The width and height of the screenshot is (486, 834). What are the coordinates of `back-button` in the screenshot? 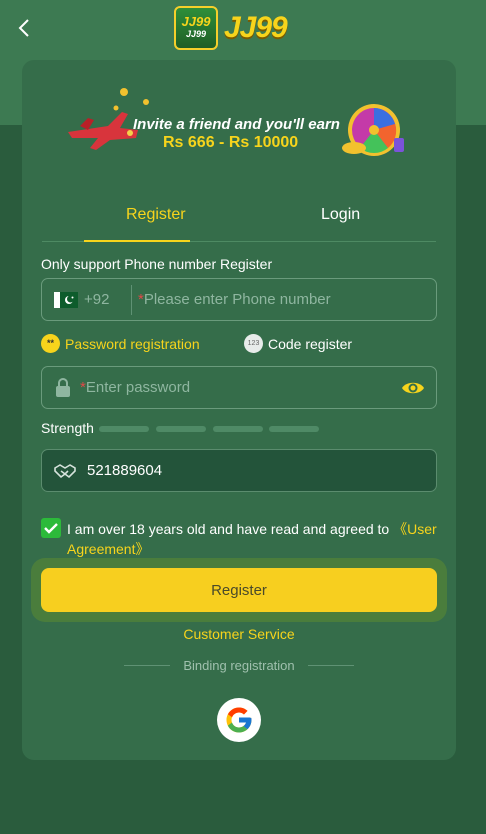 It's located at (26, 28).